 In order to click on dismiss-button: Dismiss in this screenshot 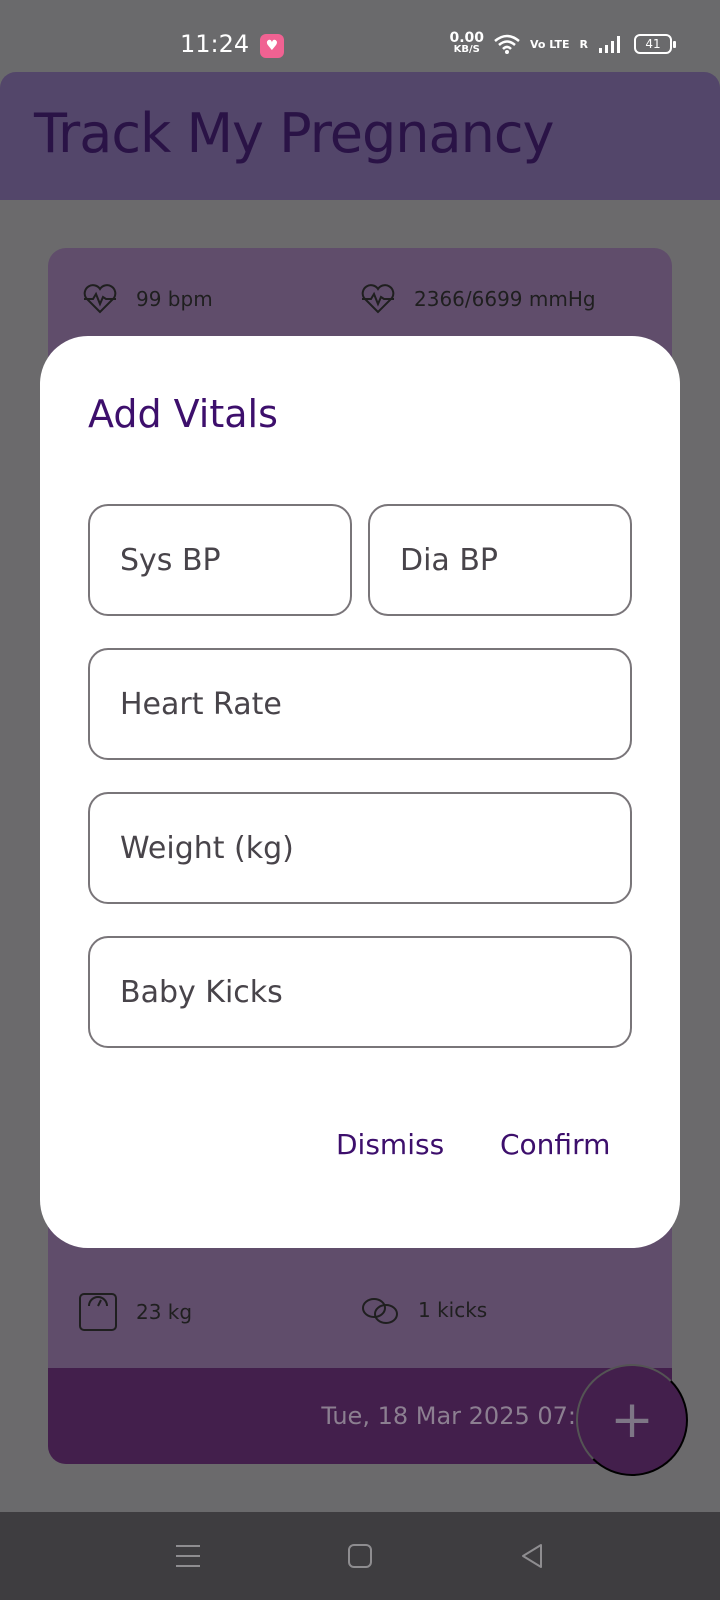, I will do `click(390, 1144)`.